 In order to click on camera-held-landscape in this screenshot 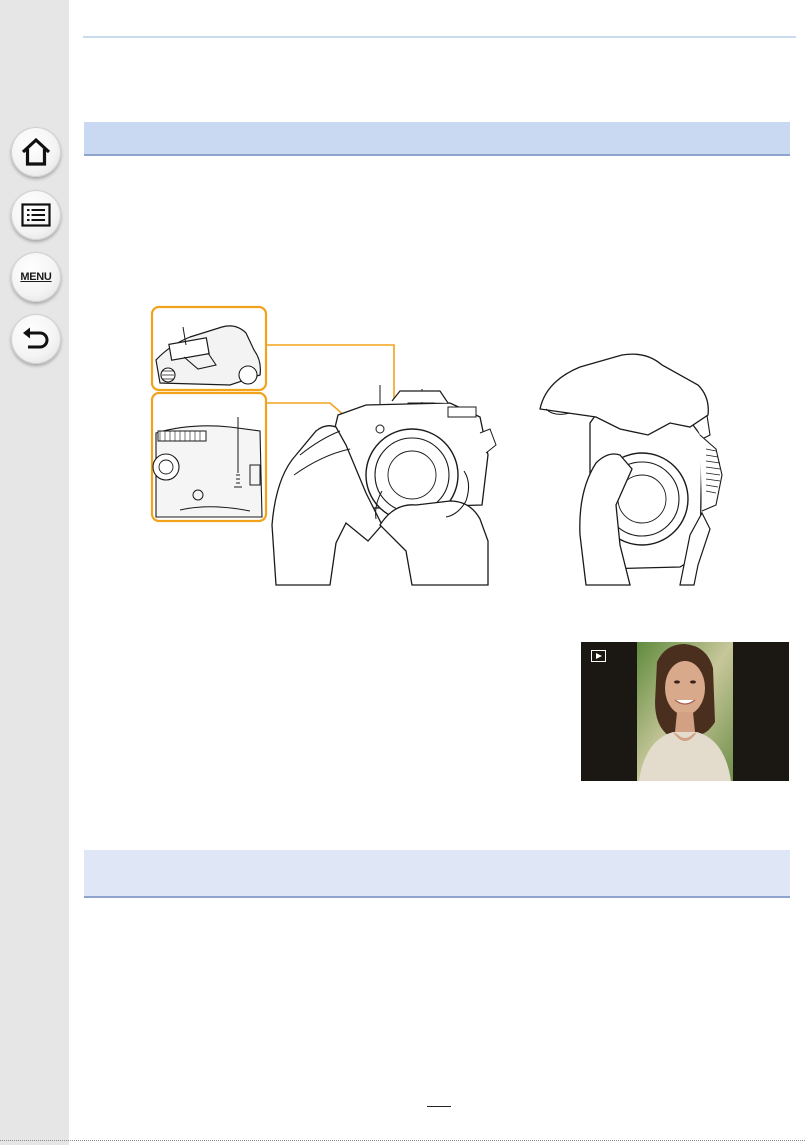, I will do `click(384, 488)`.